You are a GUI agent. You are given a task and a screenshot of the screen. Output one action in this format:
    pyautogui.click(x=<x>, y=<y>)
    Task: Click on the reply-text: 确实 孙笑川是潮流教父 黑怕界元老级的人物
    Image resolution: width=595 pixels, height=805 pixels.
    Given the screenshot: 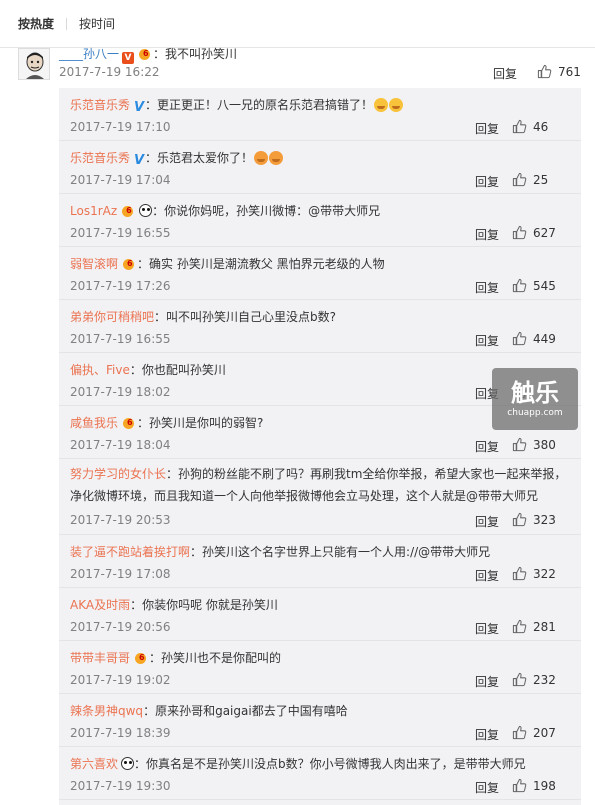 What is the action you would take?
    pyautogui.click(x=267, y=264)
    